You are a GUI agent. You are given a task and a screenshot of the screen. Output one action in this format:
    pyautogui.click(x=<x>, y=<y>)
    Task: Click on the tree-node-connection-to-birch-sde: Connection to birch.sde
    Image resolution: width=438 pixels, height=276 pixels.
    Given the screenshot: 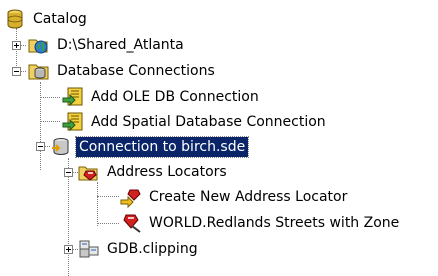 What is the action you would take?
    pyautogui.click(x=150, y=147)
    